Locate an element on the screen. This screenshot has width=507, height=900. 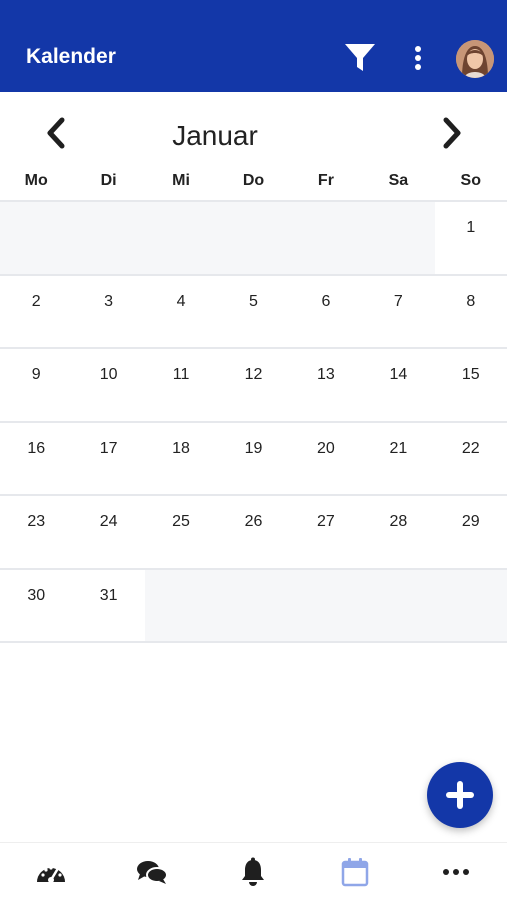
dashboard-gauge-icon is located at coordinates (50, 874).